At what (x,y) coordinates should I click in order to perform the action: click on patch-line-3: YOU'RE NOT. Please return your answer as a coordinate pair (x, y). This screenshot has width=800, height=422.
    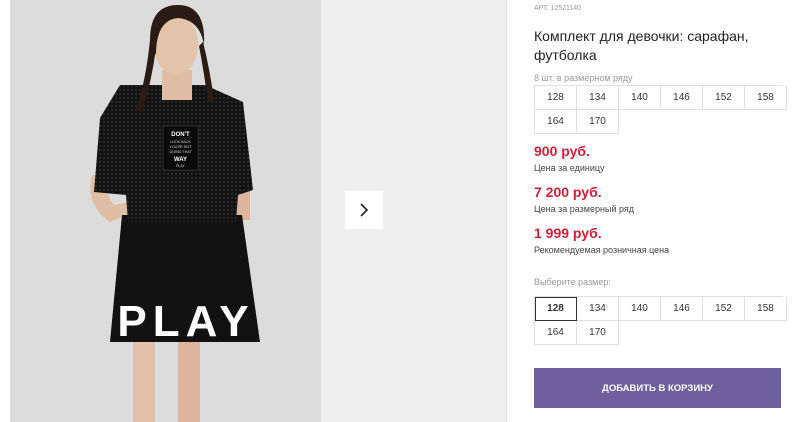
    Looking at the image, I should click on (180, 147).